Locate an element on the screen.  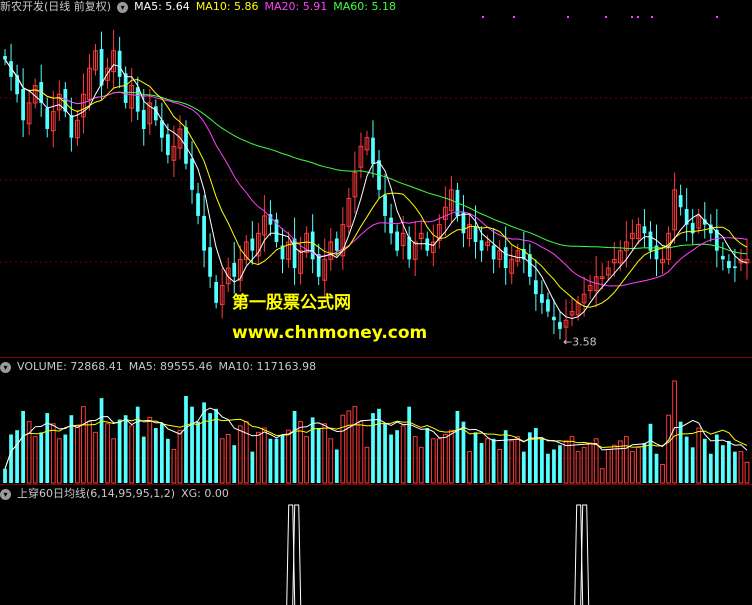
volume-ma10-value: MA10: 117163.98 is located at coordinates (267, 366).